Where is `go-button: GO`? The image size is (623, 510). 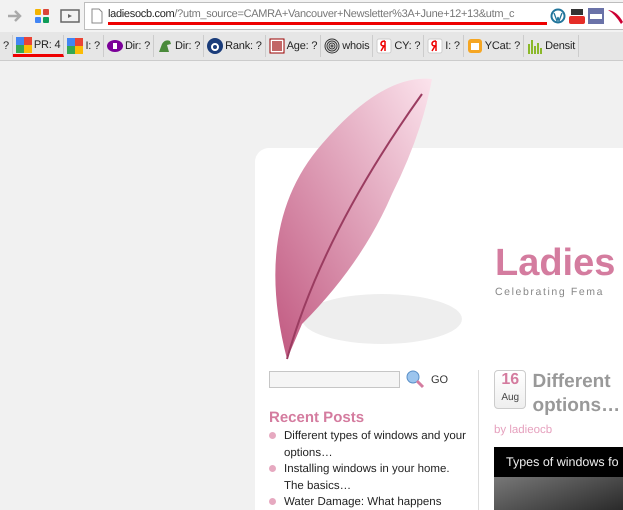 go-button: GO is located at coordinates (439, 380).